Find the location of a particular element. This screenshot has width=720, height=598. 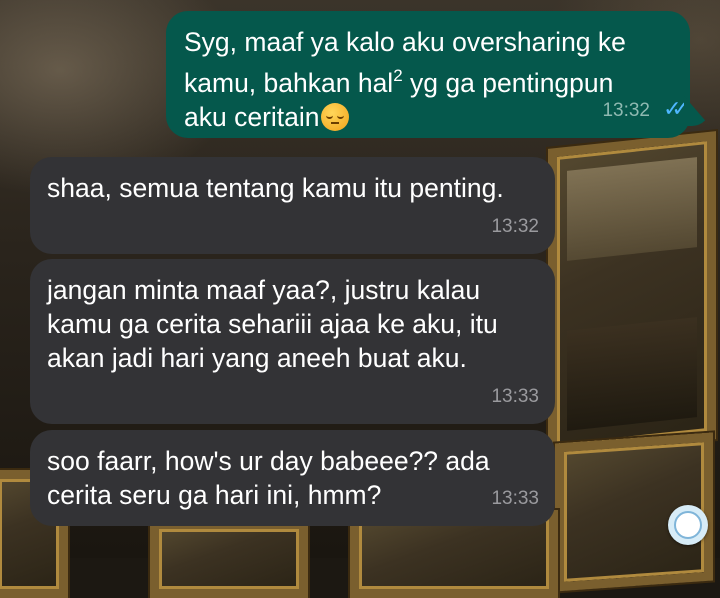

pensive-face-icon is located at coordinates (334, 117).